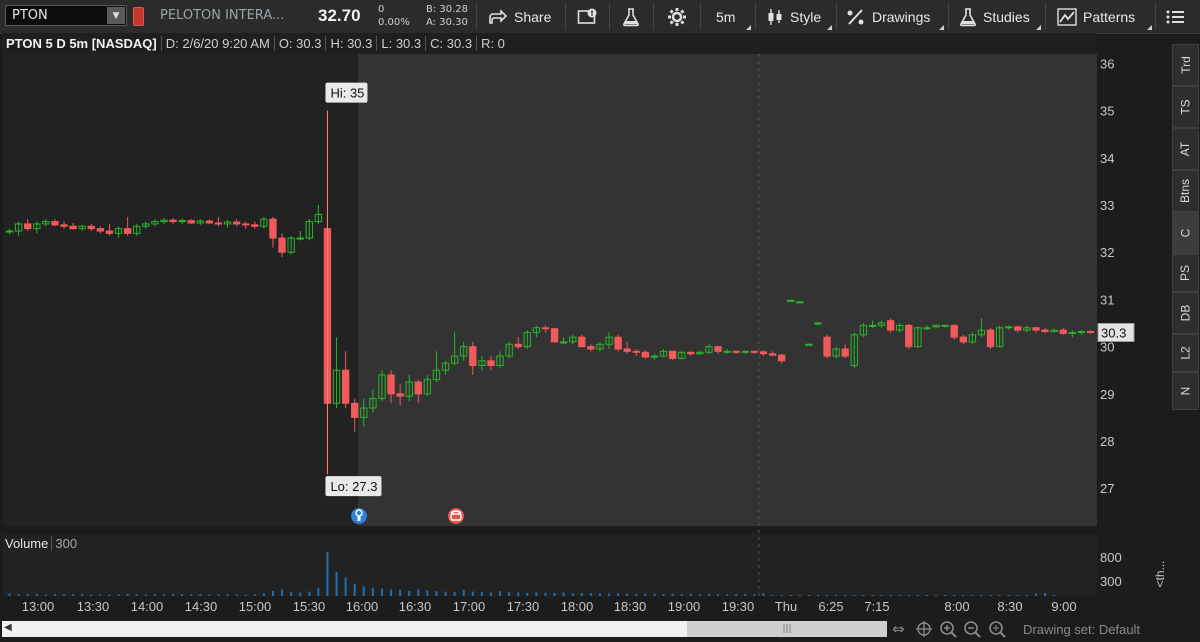 The height and width of the screenshot is (642, 1200). I want to click on price-tick-label: 35, so click(1107, 111).